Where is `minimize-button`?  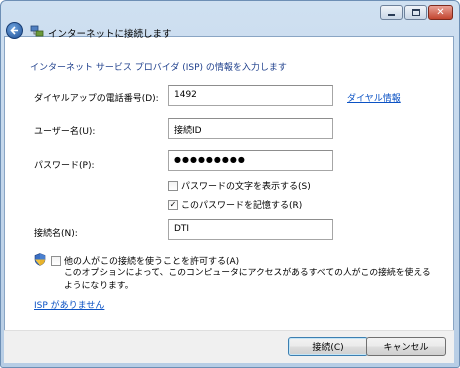
minimize-button is located at coordinates (391, 12).